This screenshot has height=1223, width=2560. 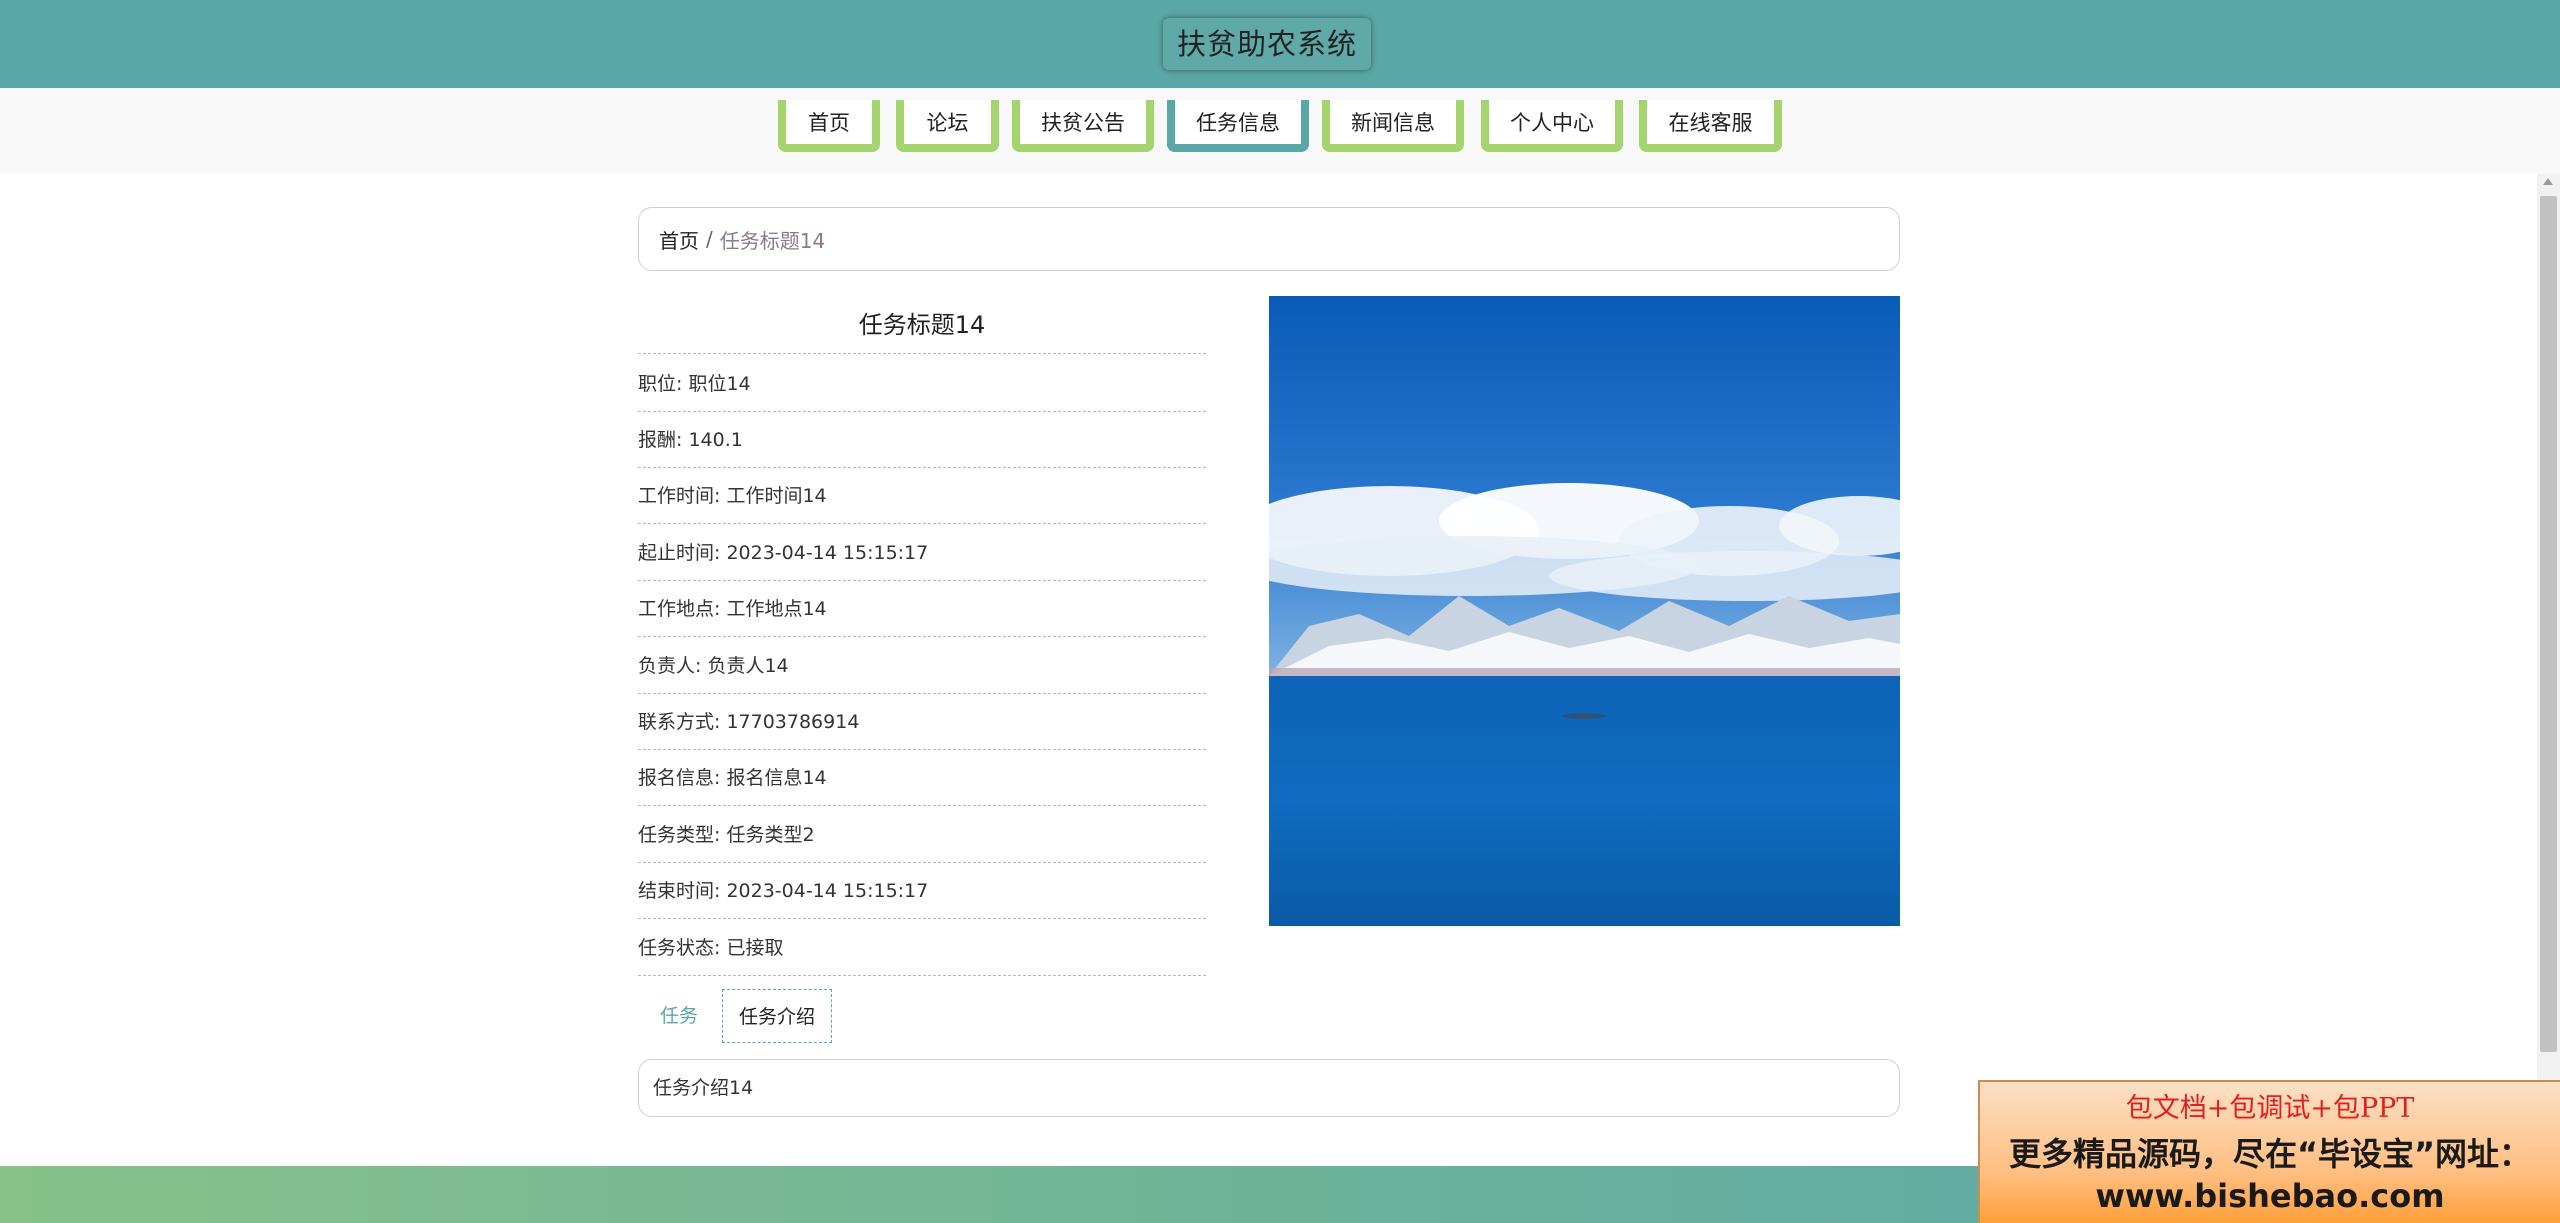 I want to click on field-start-end-time: 起止时间: 2023-04-14 15:15:17, so click(x=922, y=553).